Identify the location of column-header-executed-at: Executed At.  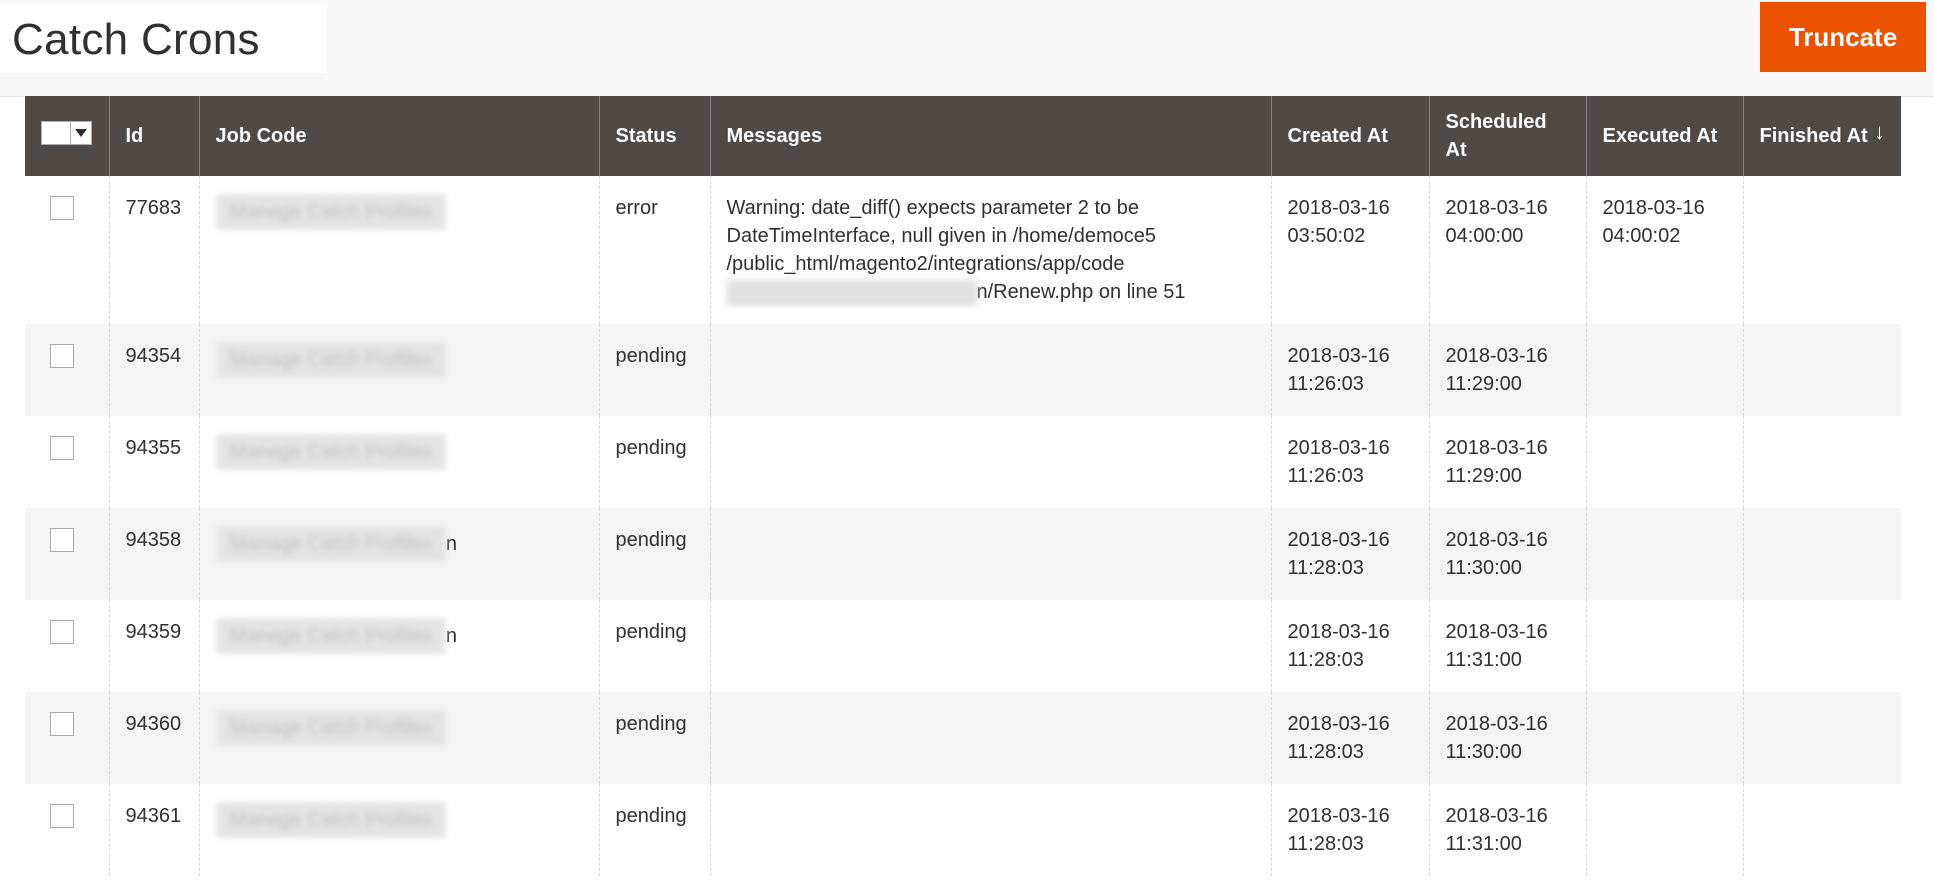
(1664, 136).